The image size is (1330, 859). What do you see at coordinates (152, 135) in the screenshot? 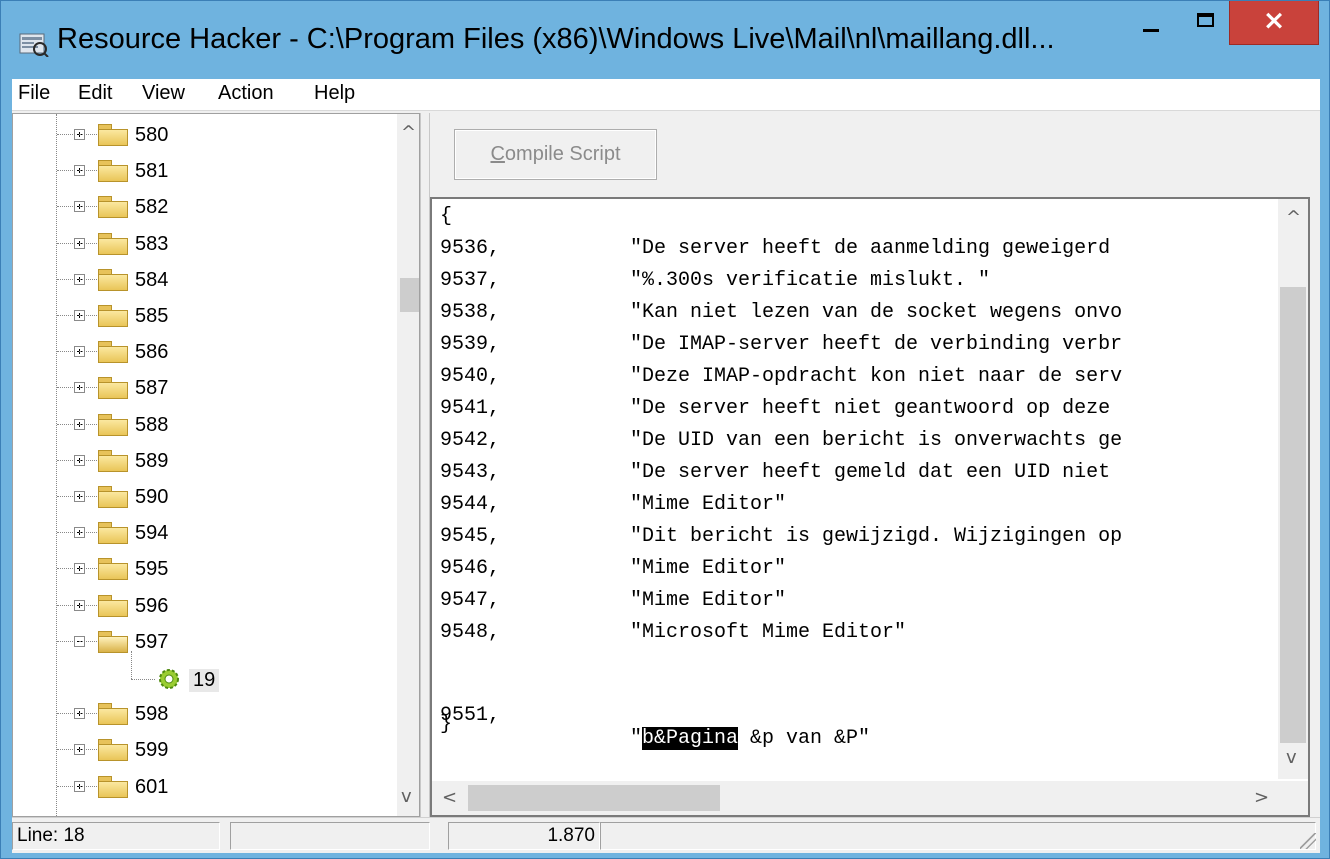
I see `tree-item-label: 580` at bounding box center [152, 135].